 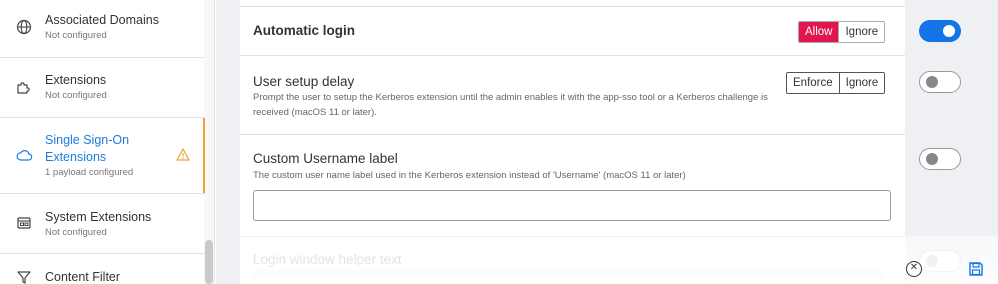 I want to click on enforce-option: Enforce, so click(x=813, y=83).